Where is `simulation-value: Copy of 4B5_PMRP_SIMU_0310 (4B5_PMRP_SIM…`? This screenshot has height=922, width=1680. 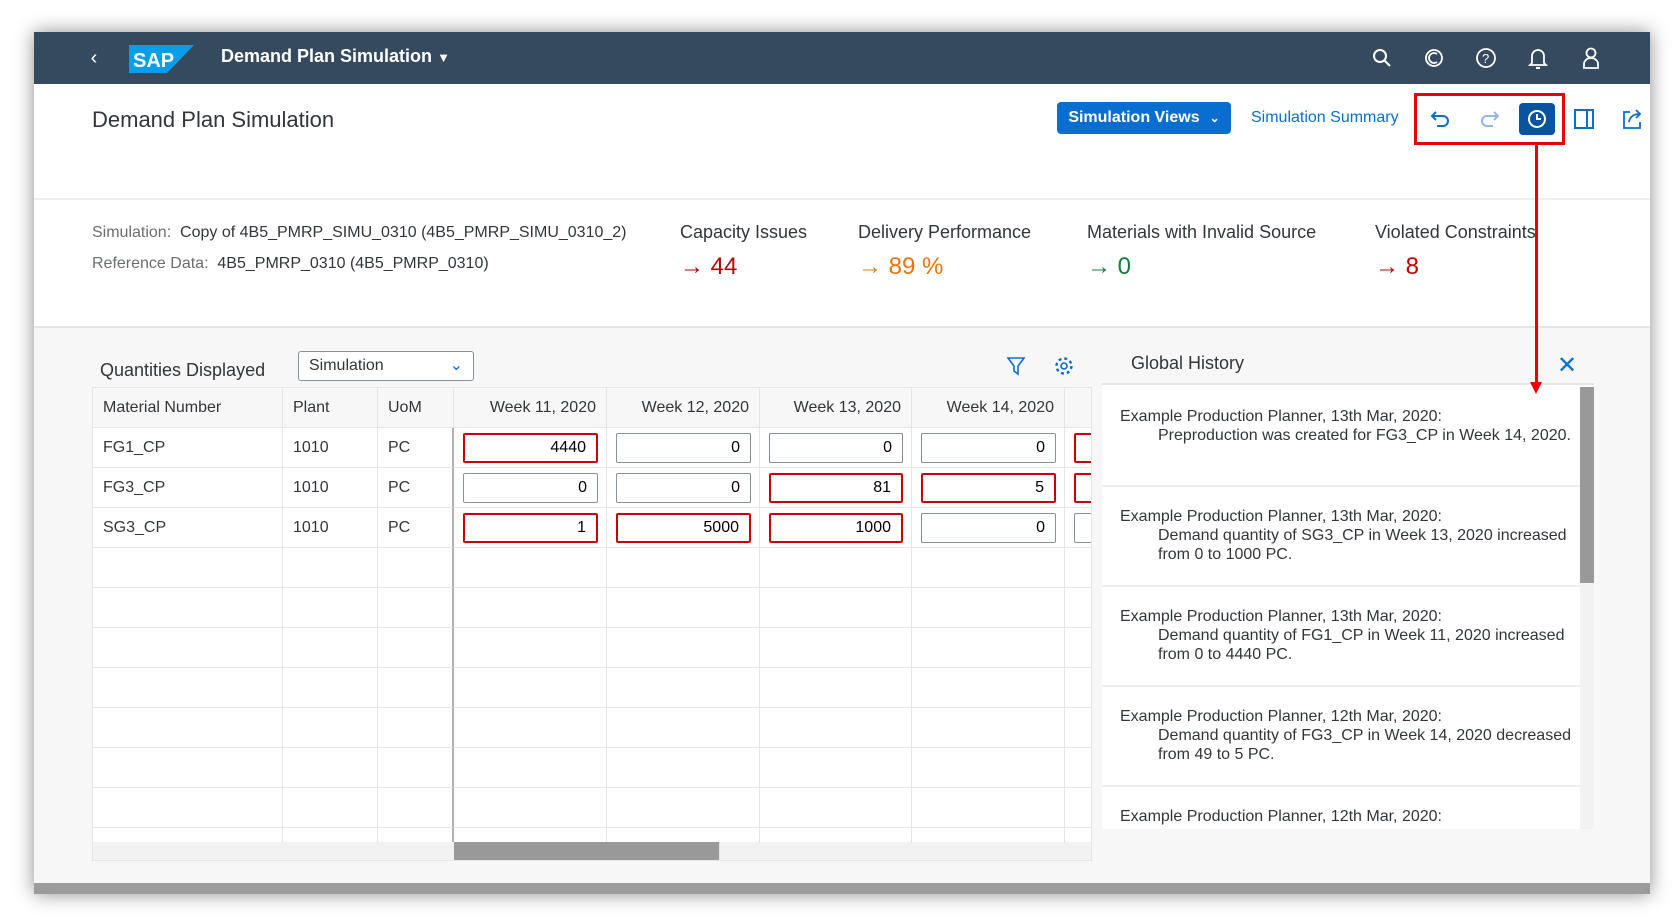
simulation-value: Copy of 4B5_PMRP_SIMU_0310 (4B5_PMRP_SIM… is located at coordinates (403, 232).